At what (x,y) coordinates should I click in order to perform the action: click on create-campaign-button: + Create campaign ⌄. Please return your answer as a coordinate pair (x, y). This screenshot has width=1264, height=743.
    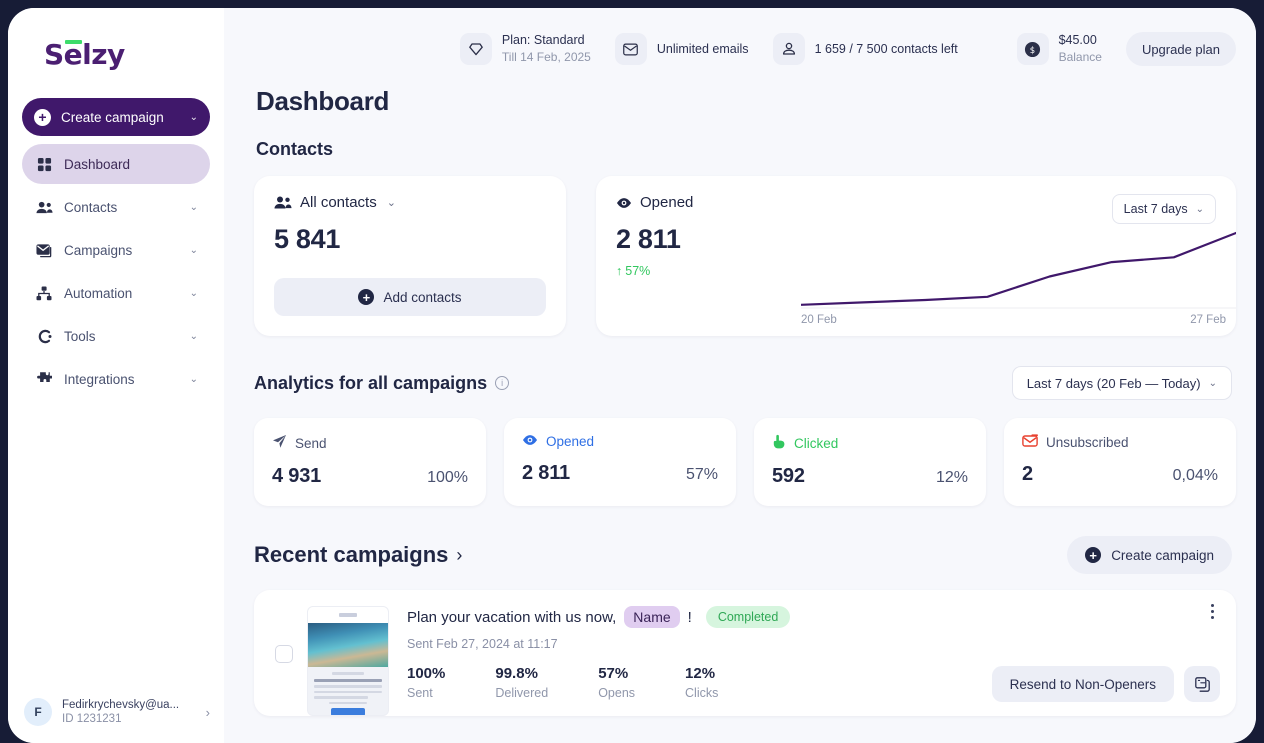
    Looking at the image, I should click on (116, 117).